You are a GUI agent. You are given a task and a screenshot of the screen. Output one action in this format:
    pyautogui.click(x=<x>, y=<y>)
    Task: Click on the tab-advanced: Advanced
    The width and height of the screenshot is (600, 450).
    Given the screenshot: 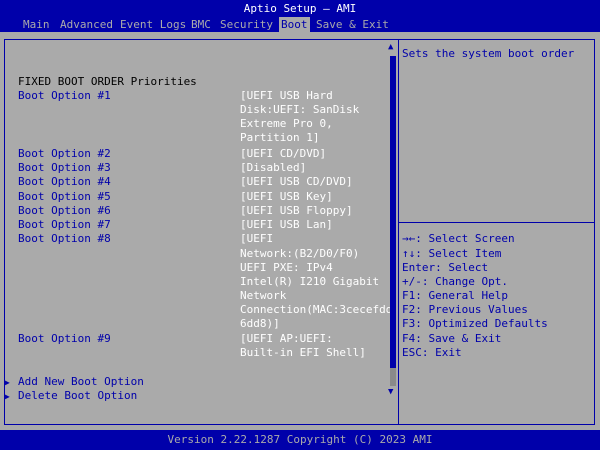 What is the action you would take?
    pyautogui.click(x=86, y=24)
    